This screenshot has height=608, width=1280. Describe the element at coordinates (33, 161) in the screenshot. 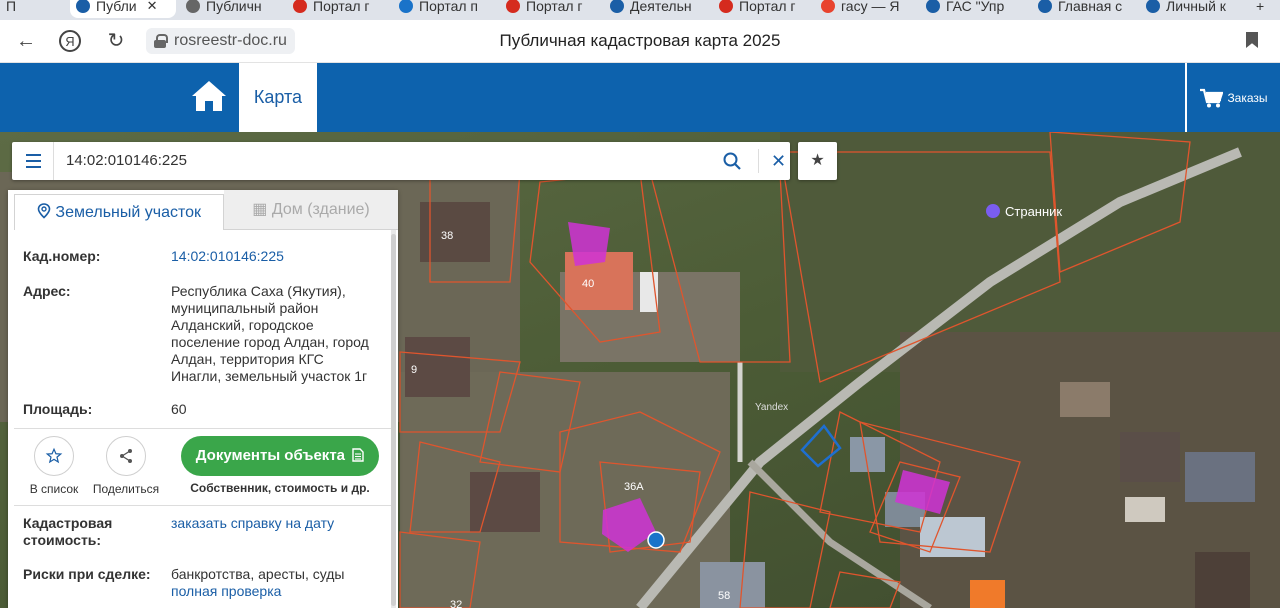

I see `menu-button` at that location.